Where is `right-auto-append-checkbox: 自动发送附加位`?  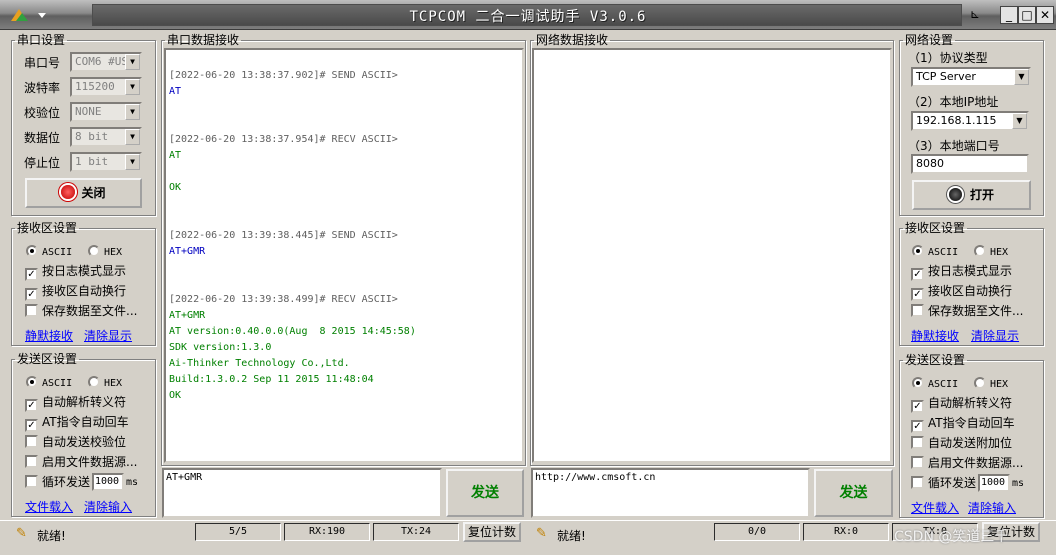
right-auto-append-checkbox: 自动发送附加位 is located at coordinates (961, 443).